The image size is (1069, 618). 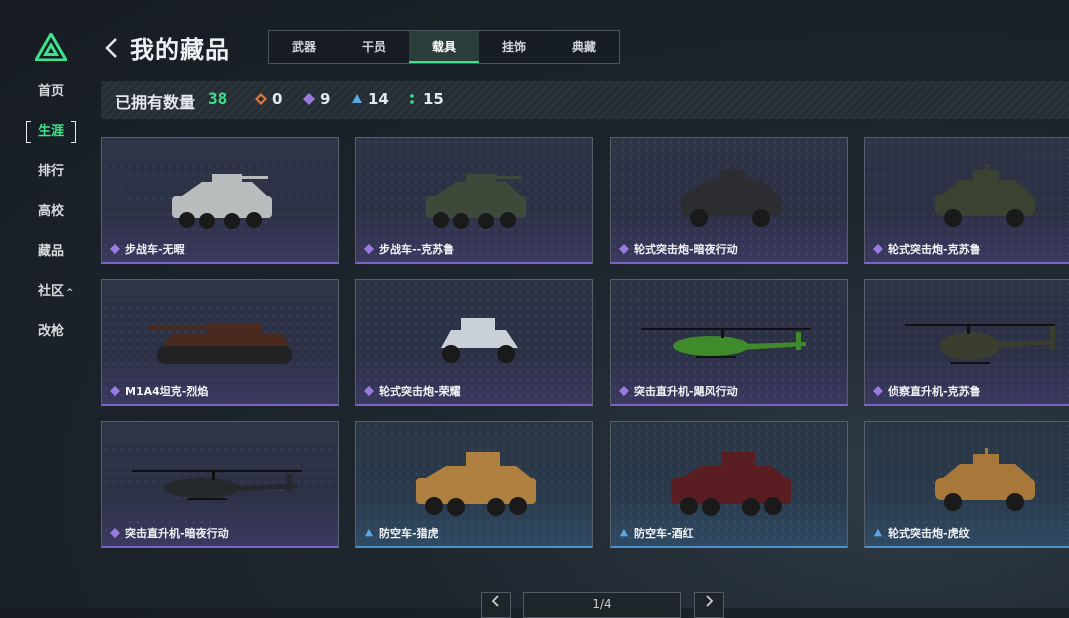 I want to click on stat-purple-value: 9, so click(x=325, y=99).